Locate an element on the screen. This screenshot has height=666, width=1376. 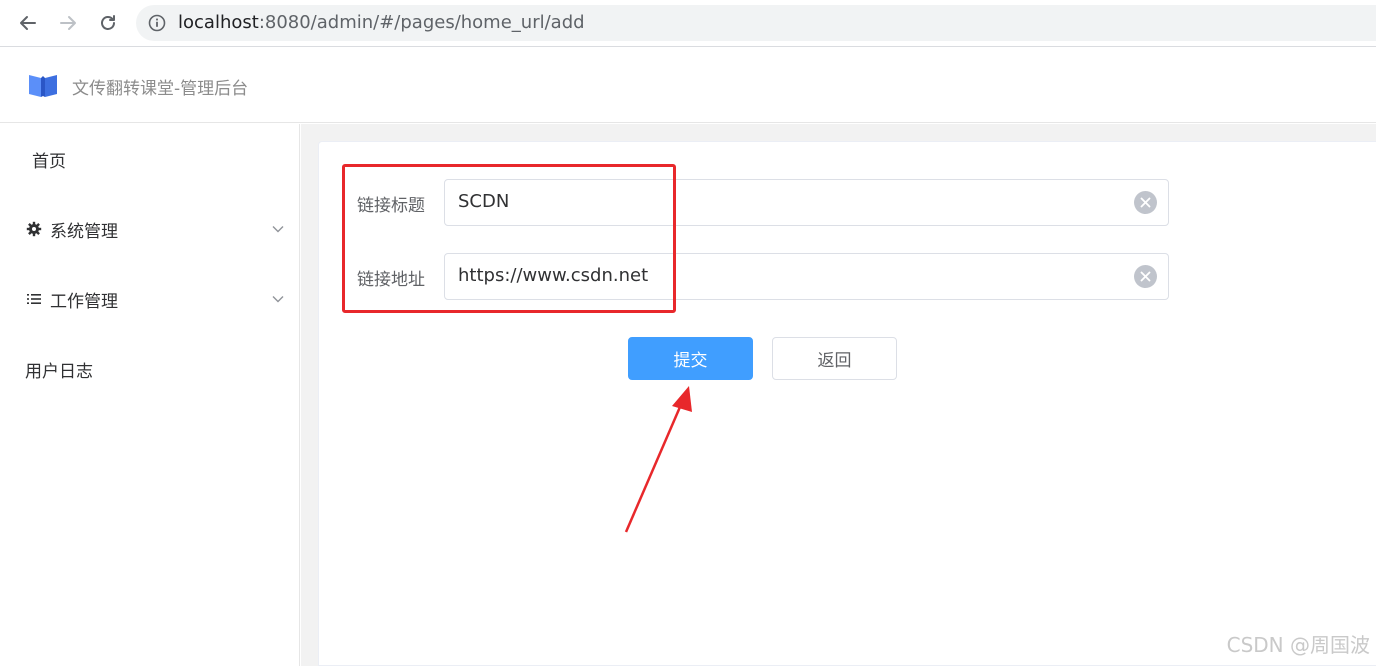
back-button: 返回 is located at coordinates (834, 358).